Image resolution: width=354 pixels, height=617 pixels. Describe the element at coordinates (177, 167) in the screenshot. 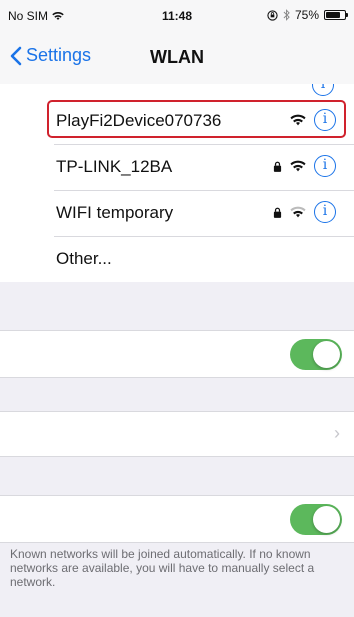

I see `network-row-tplink: TP-LINK_12BA i` at that location.